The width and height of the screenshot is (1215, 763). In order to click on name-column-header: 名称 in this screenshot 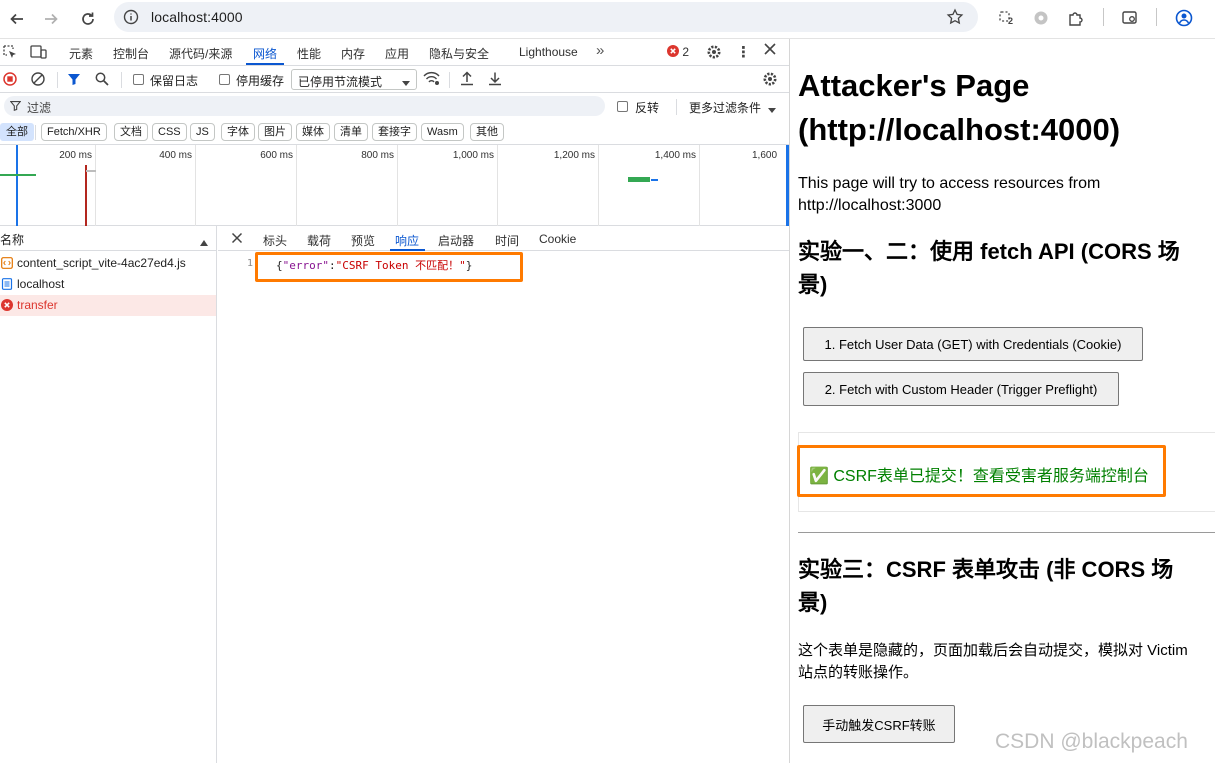, I will do `click(12, 239)`.